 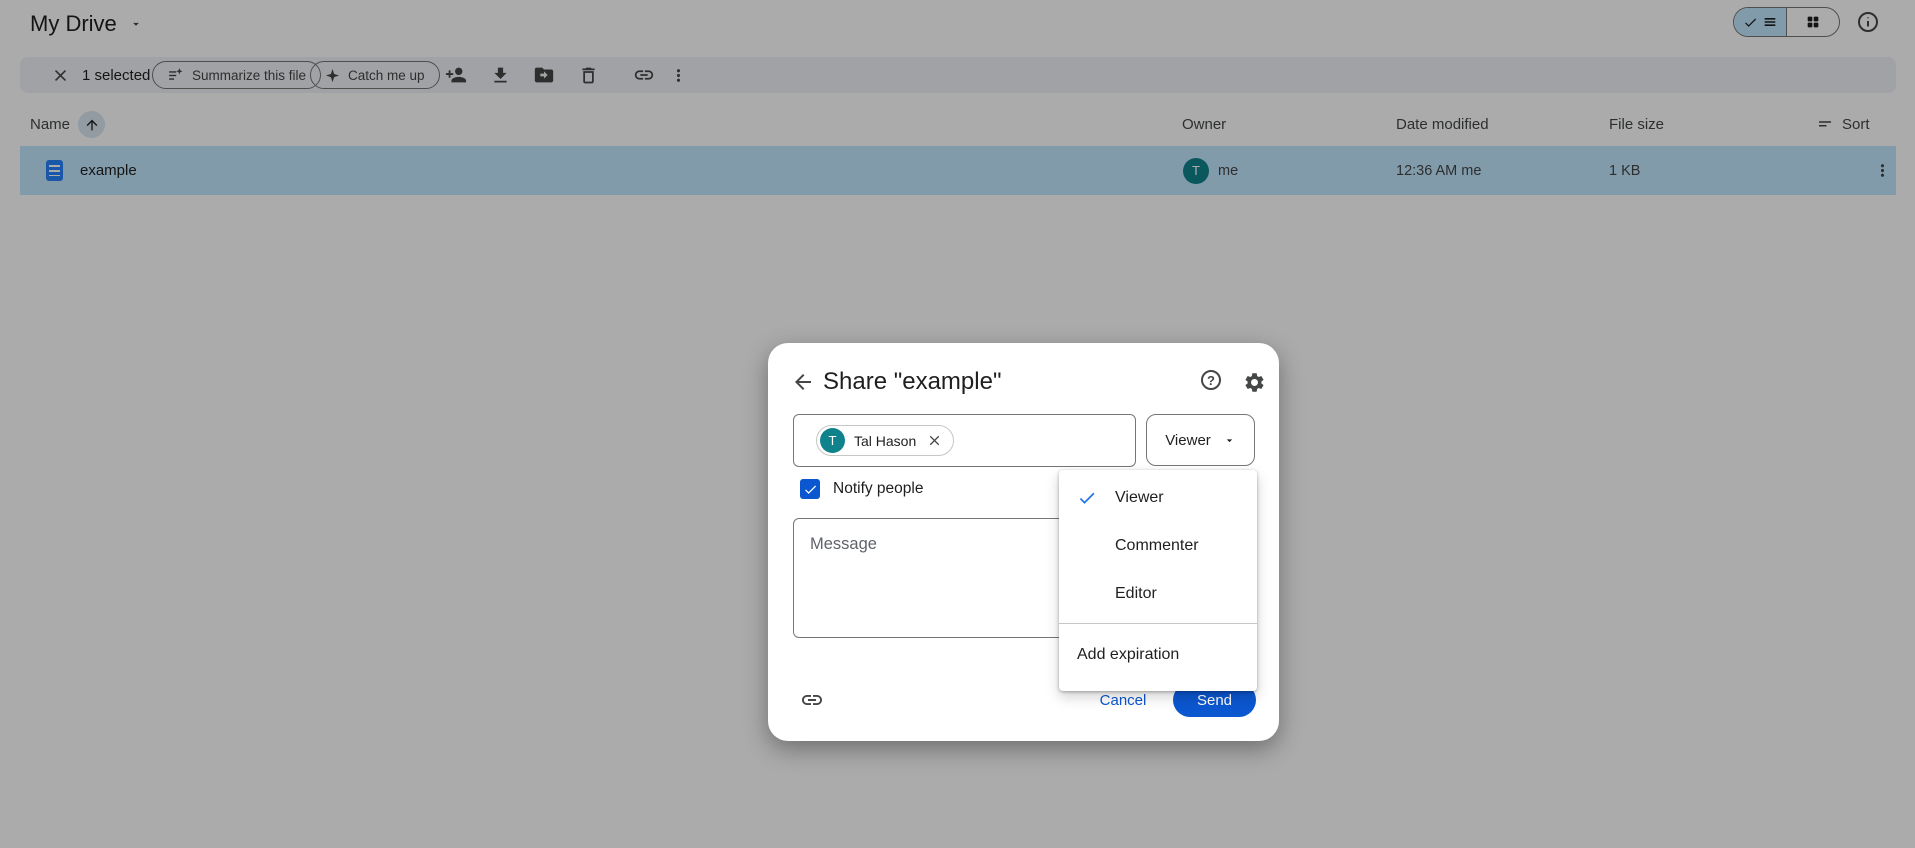 I want to click on role-selector-button: Viewer, so click(x=1200, y=440).